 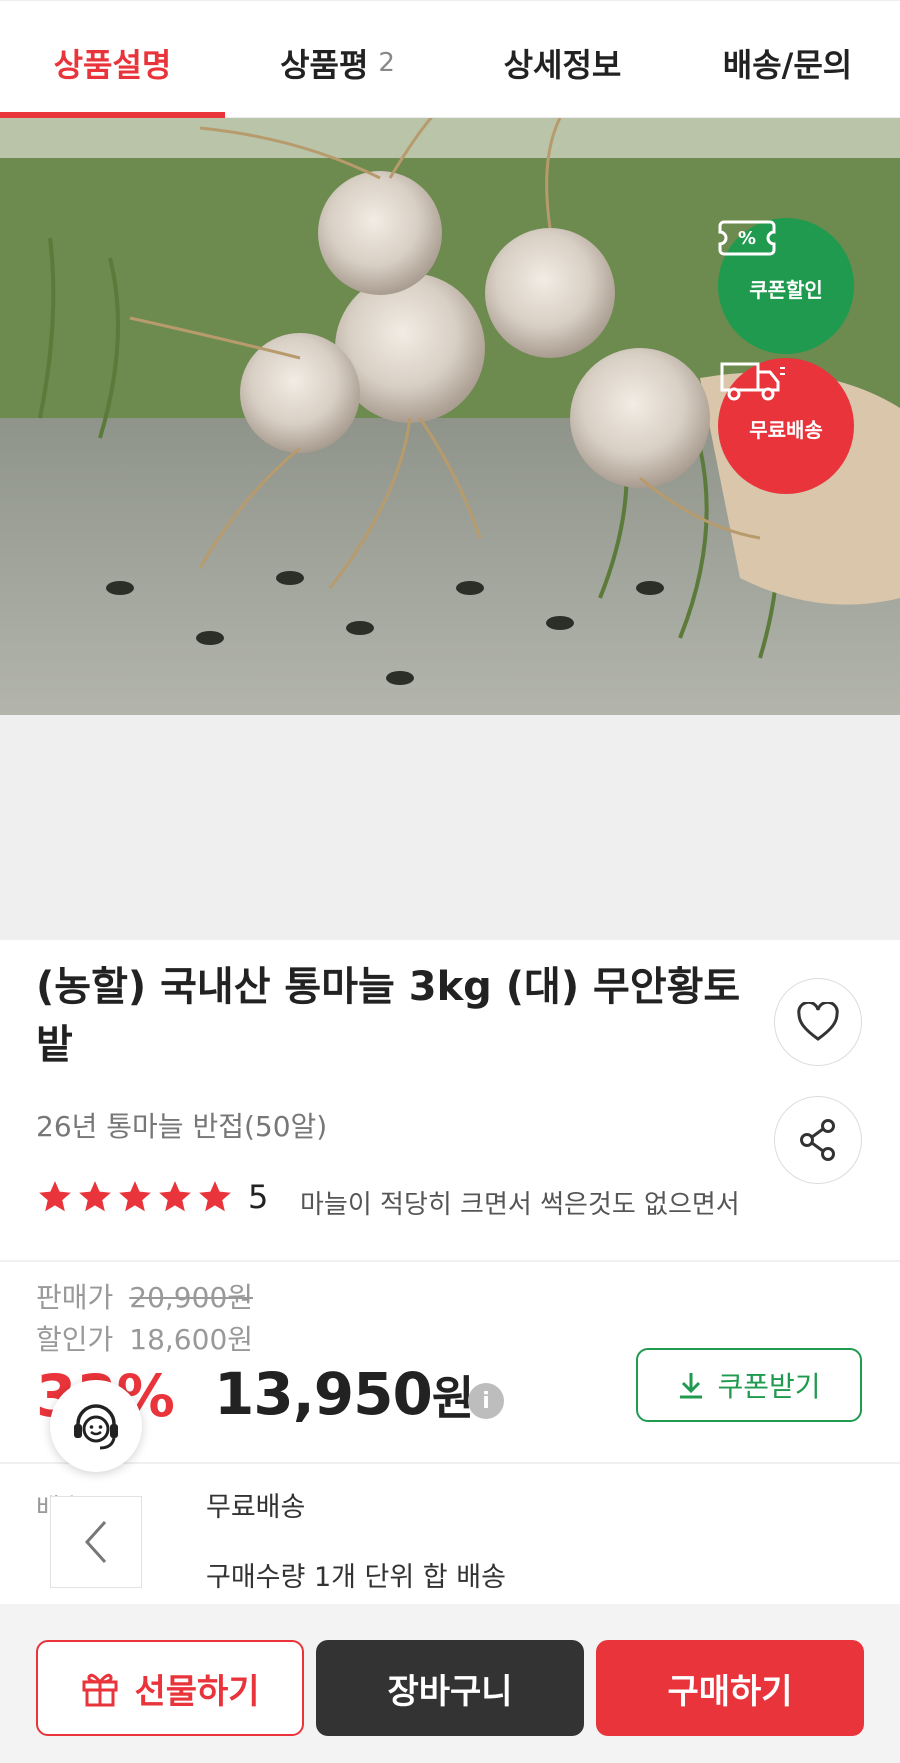 I want to click on share-icon, so click(x=817, y=1140).